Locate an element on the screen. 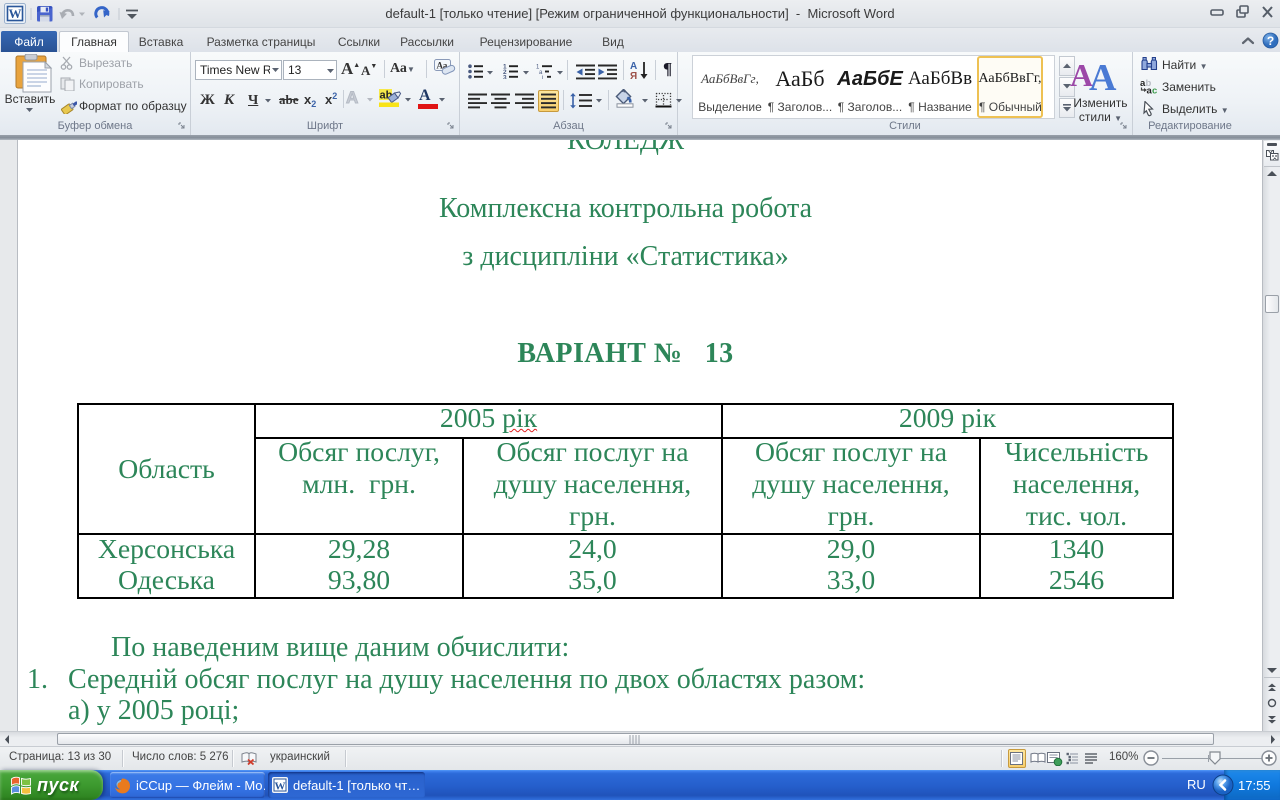 Image resolution: width=1280 pixels, height=800 pixels. svg-text: Я is located at coordinates (633, 76).